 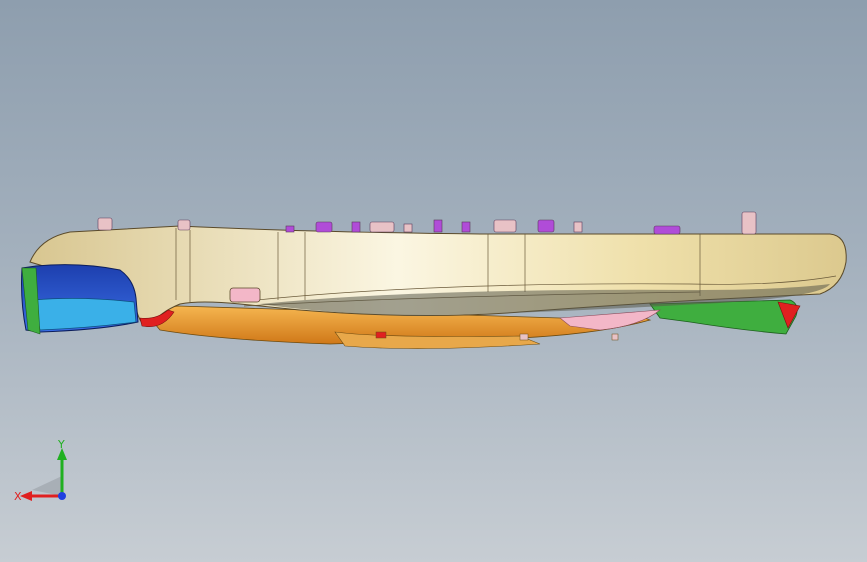 What do you see at coordinates (18, 496) in the screenshot?
I see `x-axis-label: X` at bounding box center [18, 496].